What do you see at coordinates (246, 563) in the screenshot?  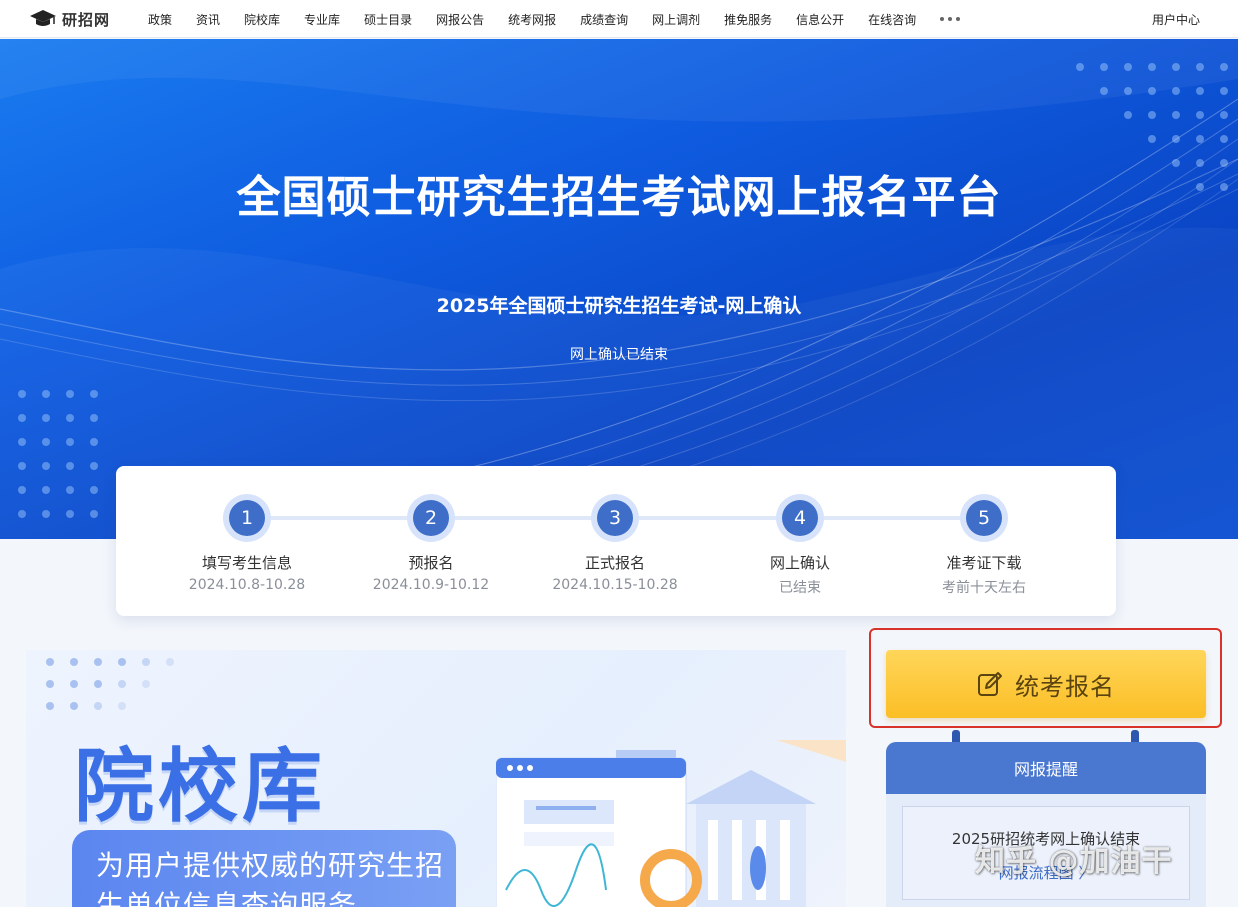 I see `step-name: 填写考生信息` at bounding box center [246, 563].